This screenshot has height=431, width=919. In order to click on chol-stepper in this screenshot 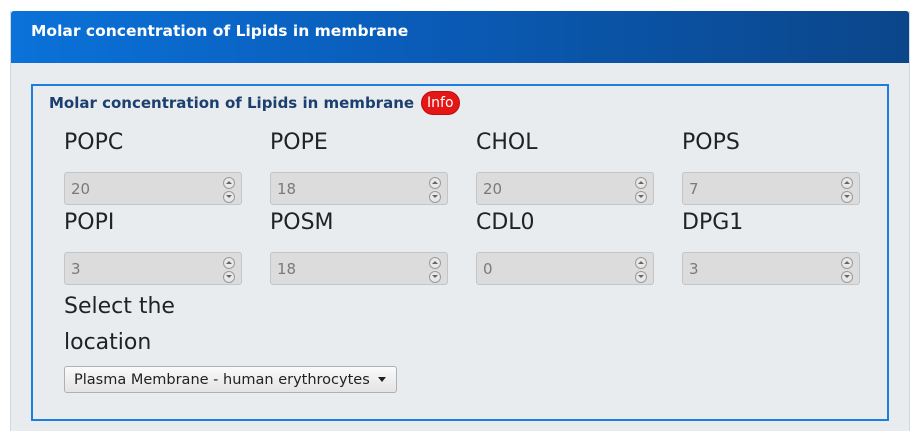, I will do `click(641, 190)`.